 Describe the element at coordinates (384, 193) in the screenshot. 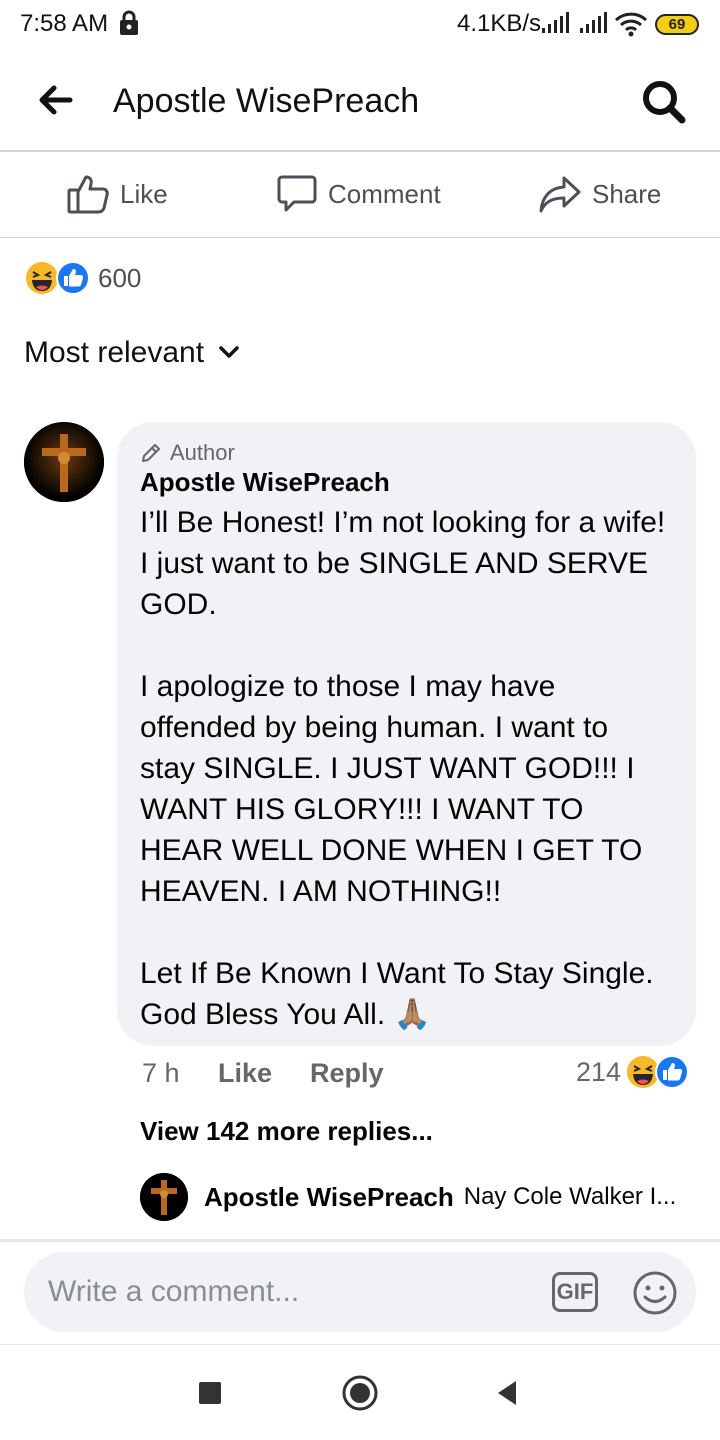

I see `comment-label: Comment` at that location.